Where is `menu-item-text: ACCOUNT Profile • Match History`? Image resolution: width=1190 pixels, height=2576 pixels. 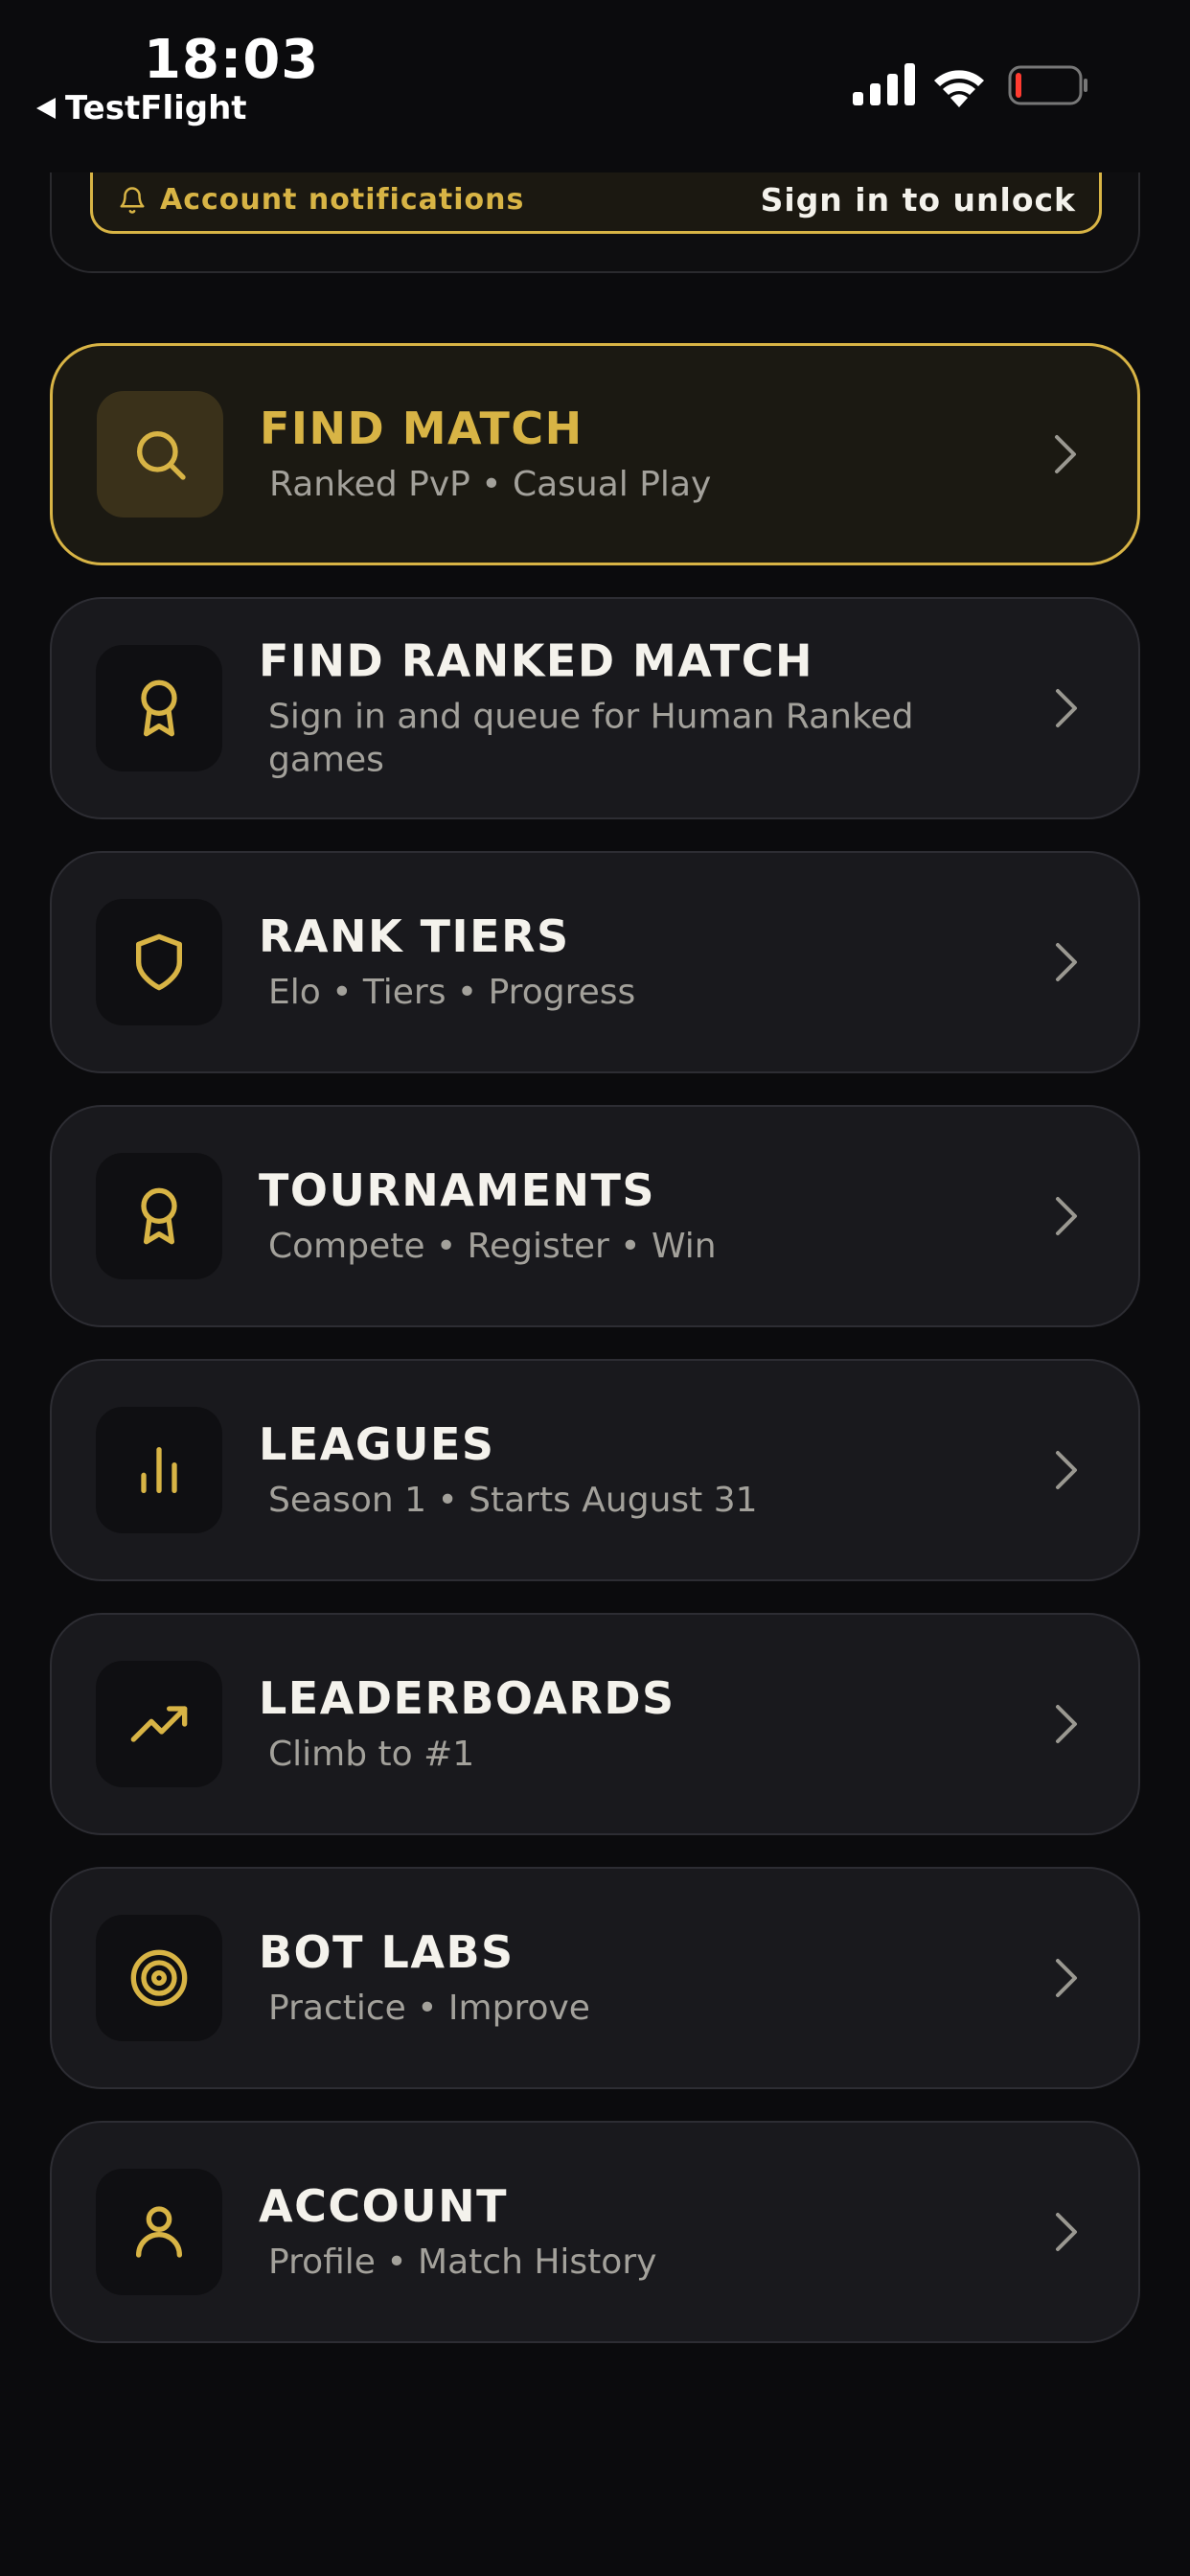 menu-item-text: ACCOUNT Profile • Match History is located at coordinates (614, 2232).